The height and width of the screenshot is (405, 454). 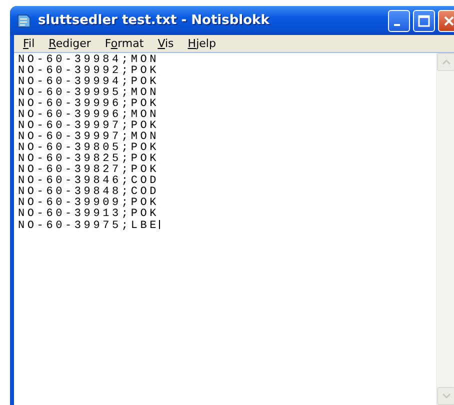 What do you see at coordinates (70, 43) in the screenshot?
I see `menu-item: Rediger` at bounding box center [70, 43].